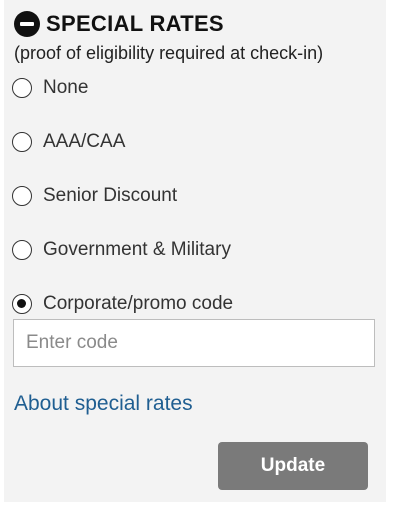 The image size is (410, 508). What do you see at coordinates (137, 249) in the screenshot?
I see `rate-option-label: Government & Military` at bounding box center [137, 249].